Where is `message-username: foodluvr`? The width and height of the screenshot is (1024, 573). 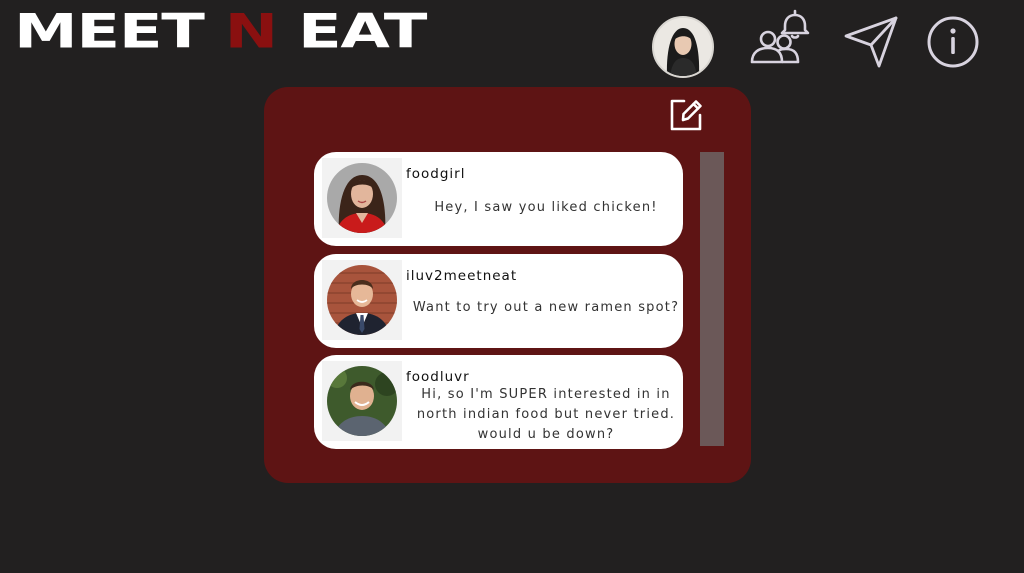 message-username: foodluvr is located at coordinates (438, 377).